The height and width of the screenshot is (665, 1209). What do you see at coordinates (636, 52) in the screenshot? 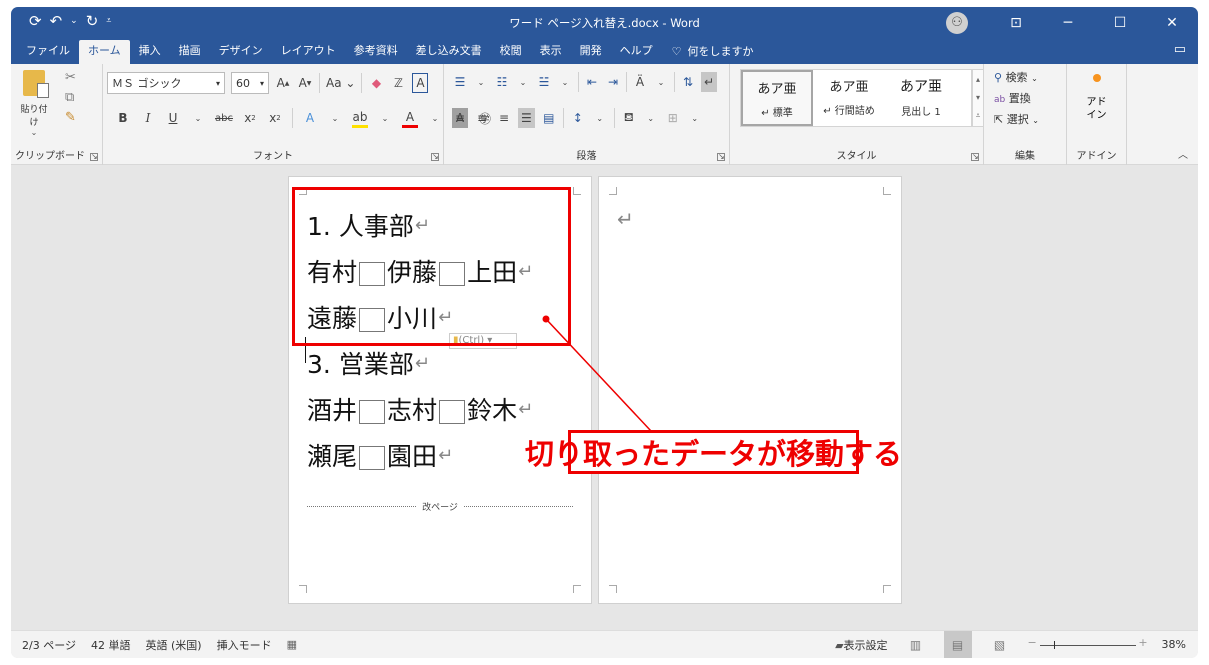
I see `tab-help: ヘルプ` at bounding box center [636, 52].